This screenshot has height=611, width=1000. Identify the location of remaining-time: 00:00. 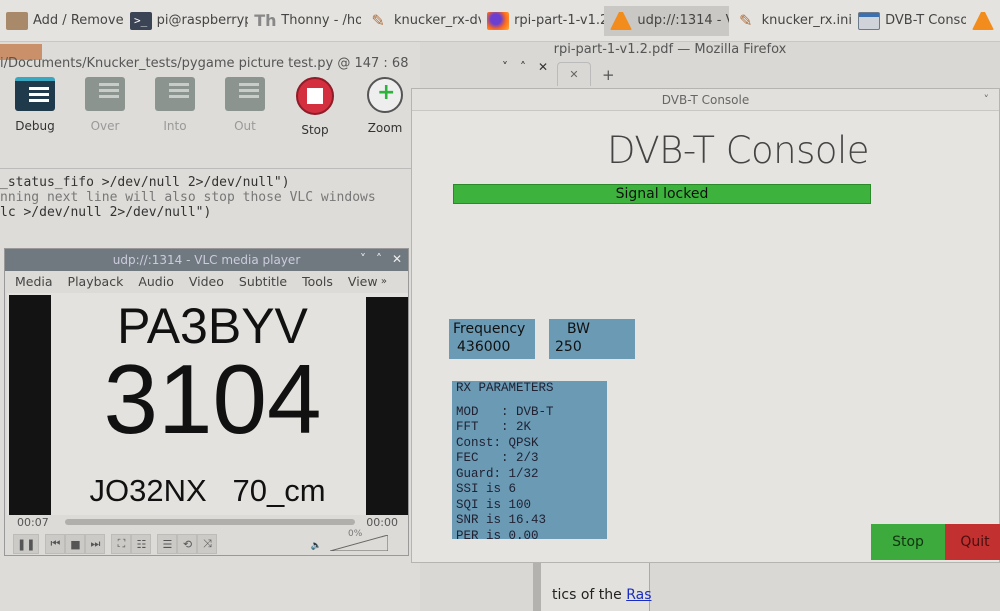
(382, 522).